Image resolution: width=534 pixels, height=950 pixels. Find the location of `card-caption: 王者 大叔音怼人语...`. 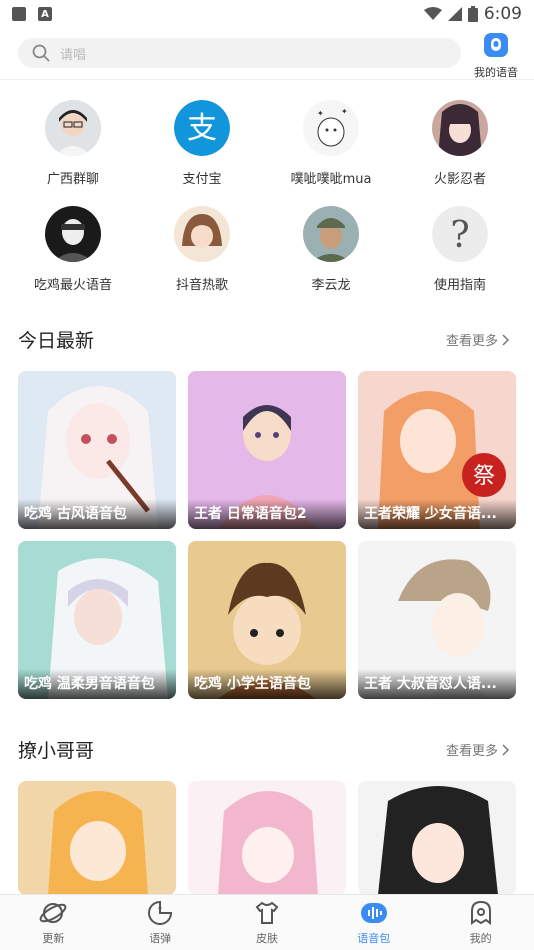

card-caption: 王者 大叔音怼人语... is located at coordinates (437, 684).